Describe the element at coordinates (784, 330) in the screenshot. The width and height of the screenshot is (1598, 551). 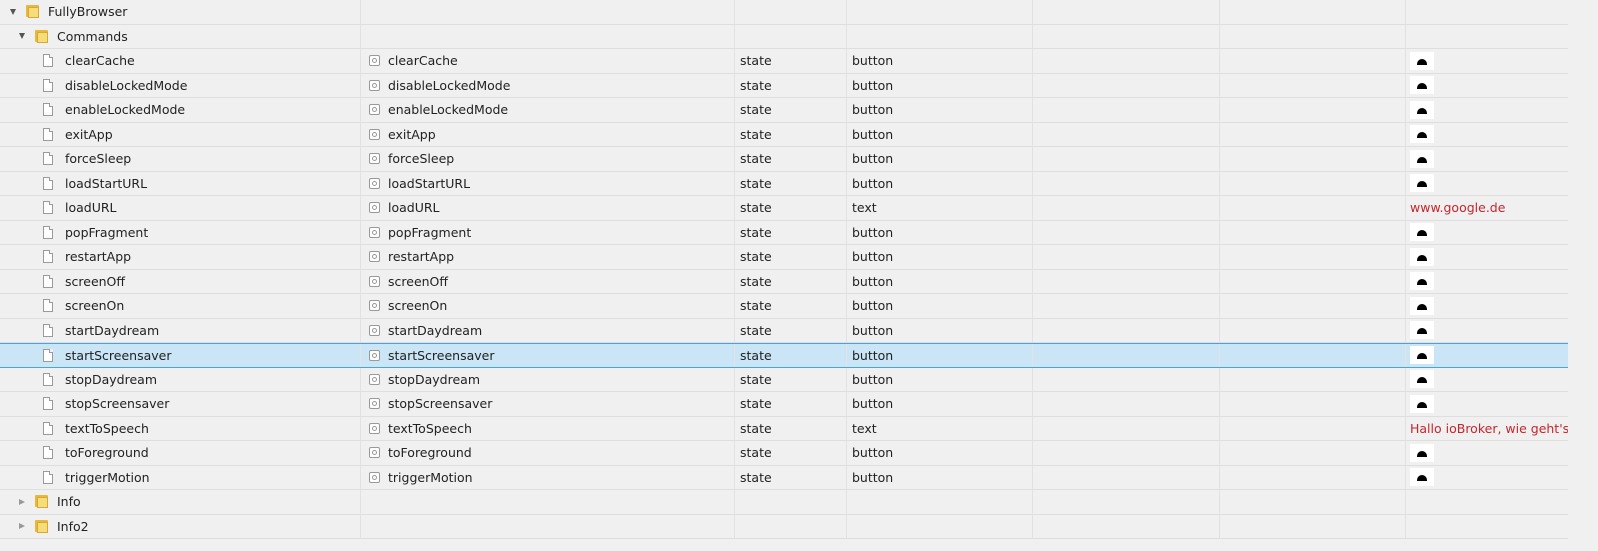
I see `table-row: startDaydream startDaydream state button` at that location.